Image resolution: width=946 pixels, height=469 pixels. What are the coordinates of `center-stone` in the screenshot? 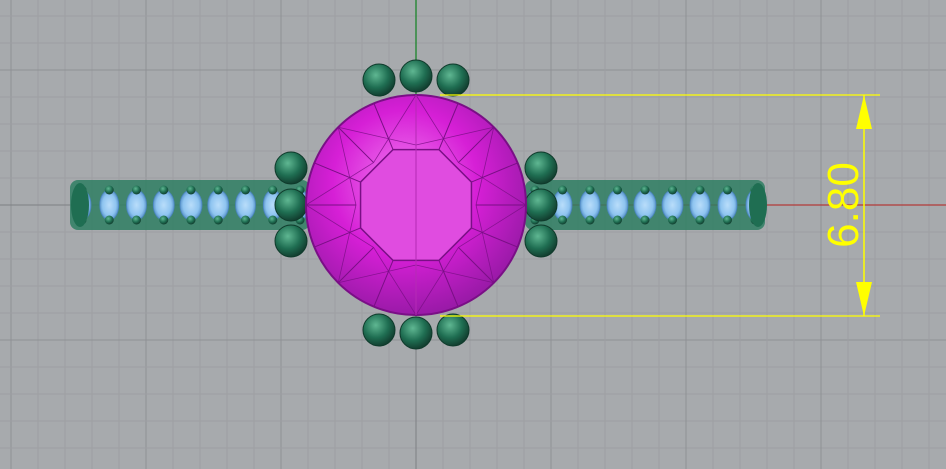 It's located at (416, 205).